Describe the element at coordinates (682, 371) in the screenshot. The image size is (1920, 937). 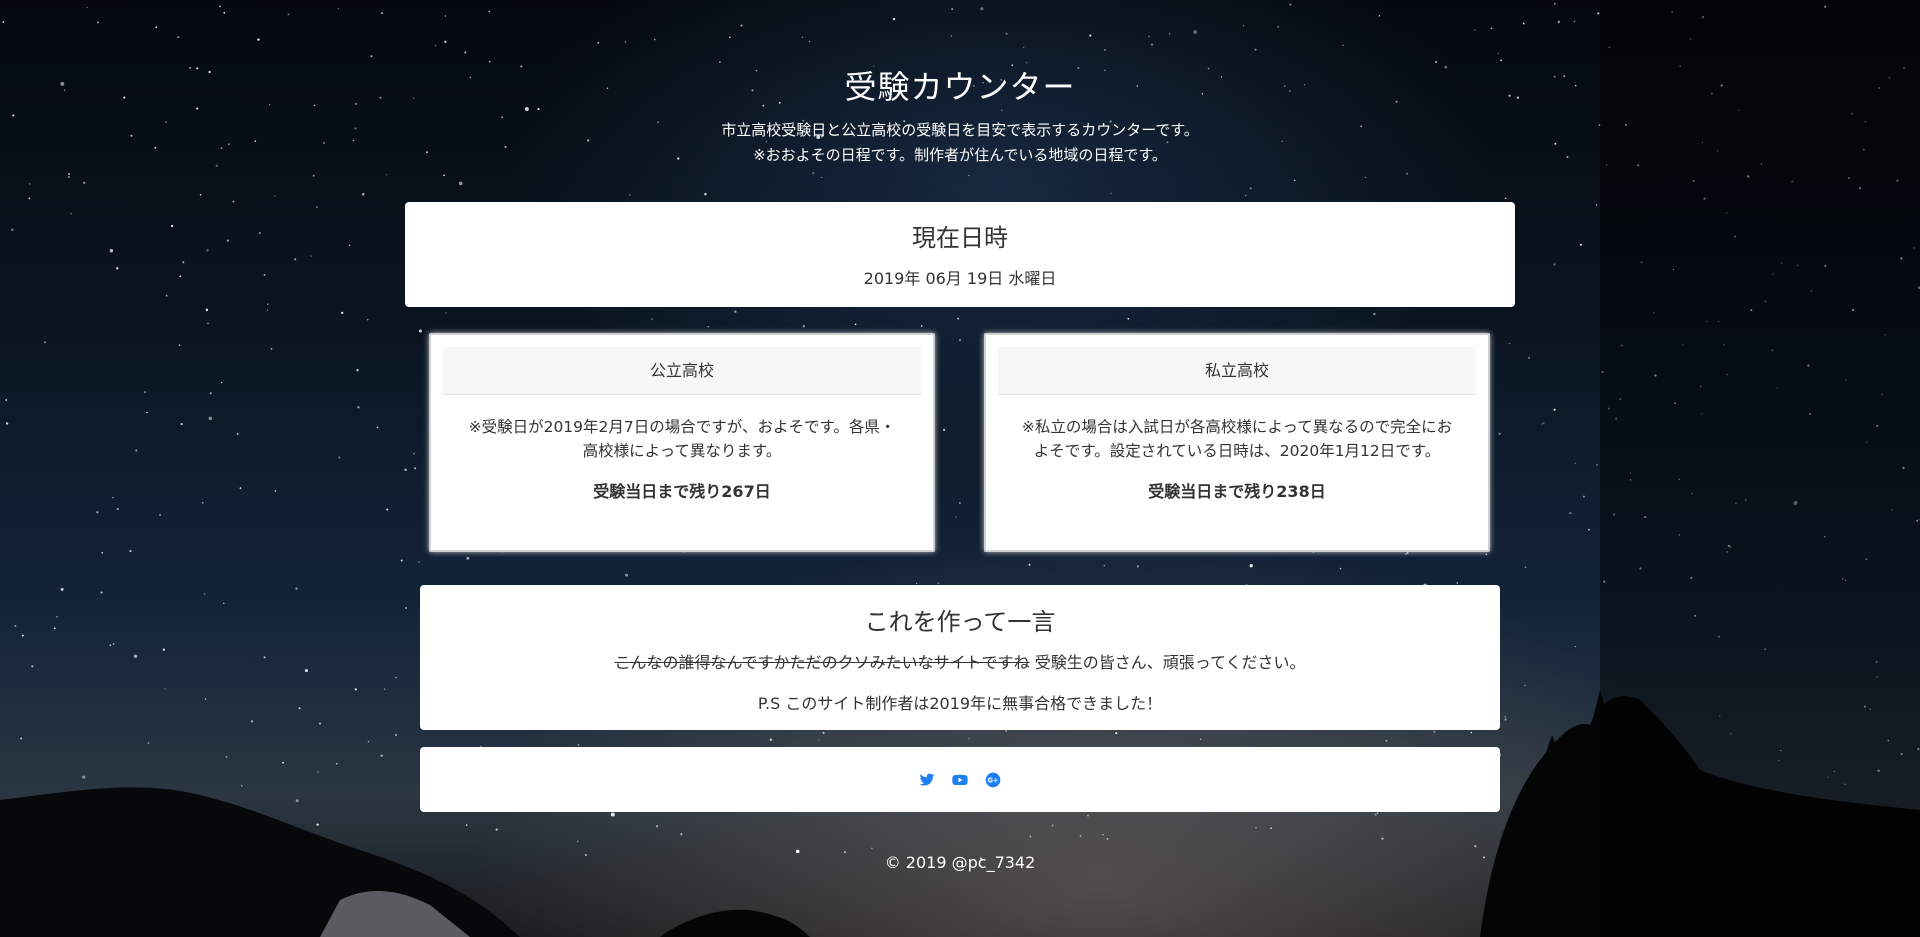
I see `public-school-heading: 公立高校` at that location.